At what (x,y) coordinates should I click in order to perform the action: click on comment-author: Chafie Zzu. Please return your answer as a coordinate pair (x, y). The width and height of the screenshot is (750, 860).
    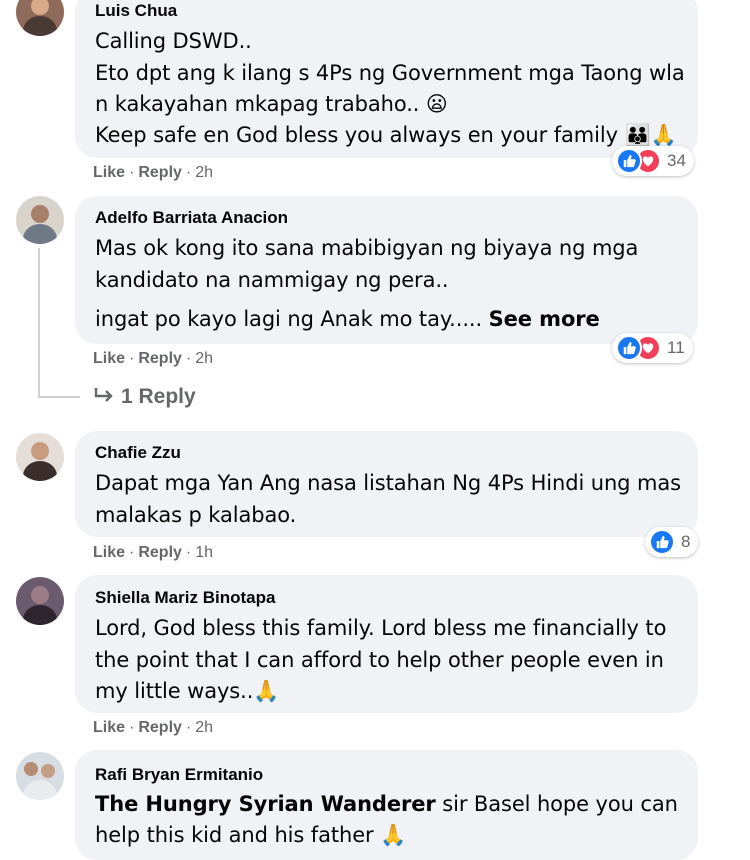
    Looking at the image, I should click on (138, 453).